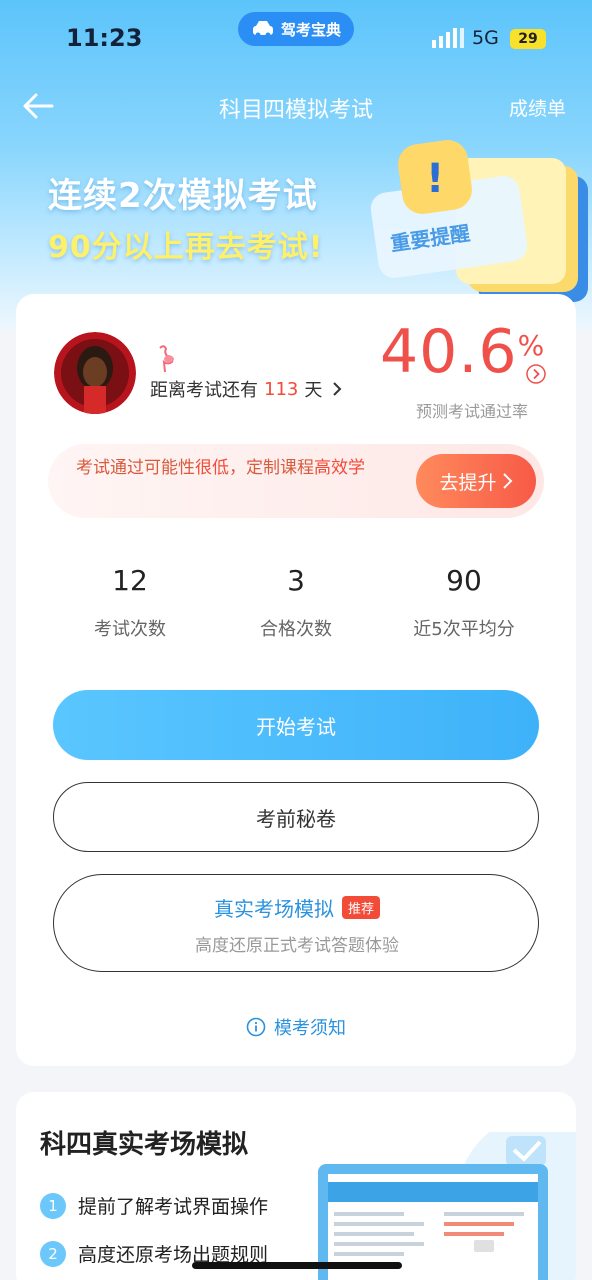 The image size is (592, 1280). I want to click on nav-bar: 科目四模拟考试 成绩单, so click(296, 106).